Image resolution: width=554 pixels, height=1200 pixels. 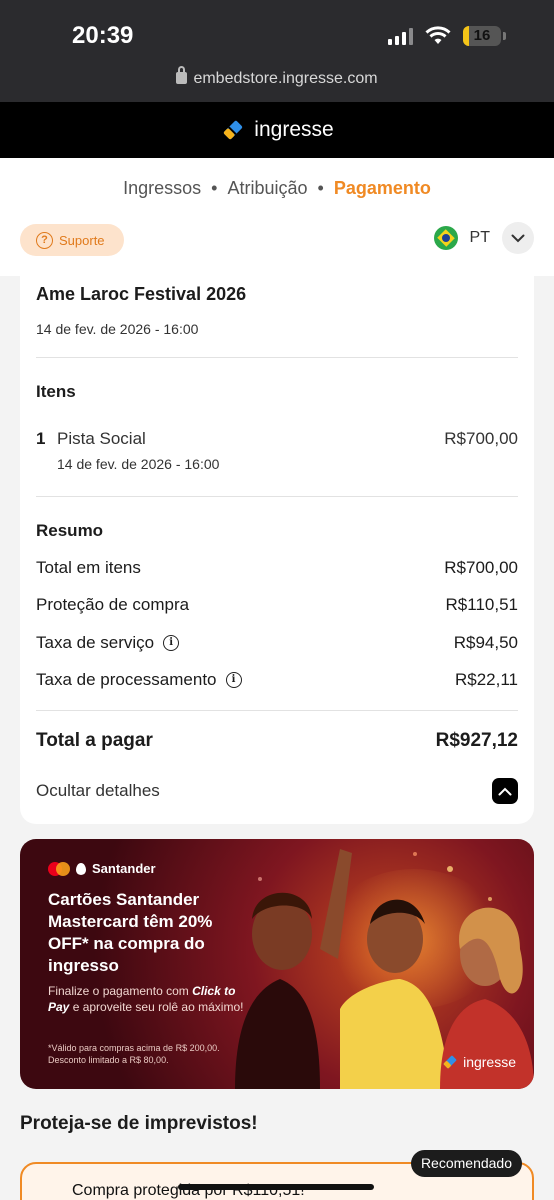 I want to click on summary-label-wrap: Taxa de serviço i, so click(x=108, y=643).